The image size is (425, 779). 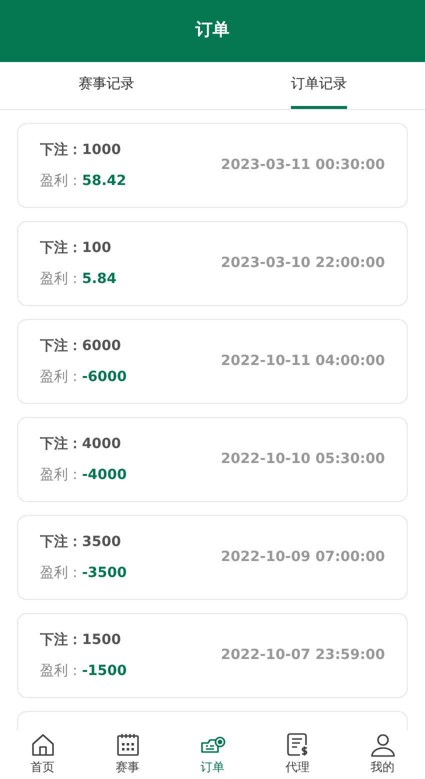 I want to click on nav-tab: 赛事, so click(x=127, y=754).